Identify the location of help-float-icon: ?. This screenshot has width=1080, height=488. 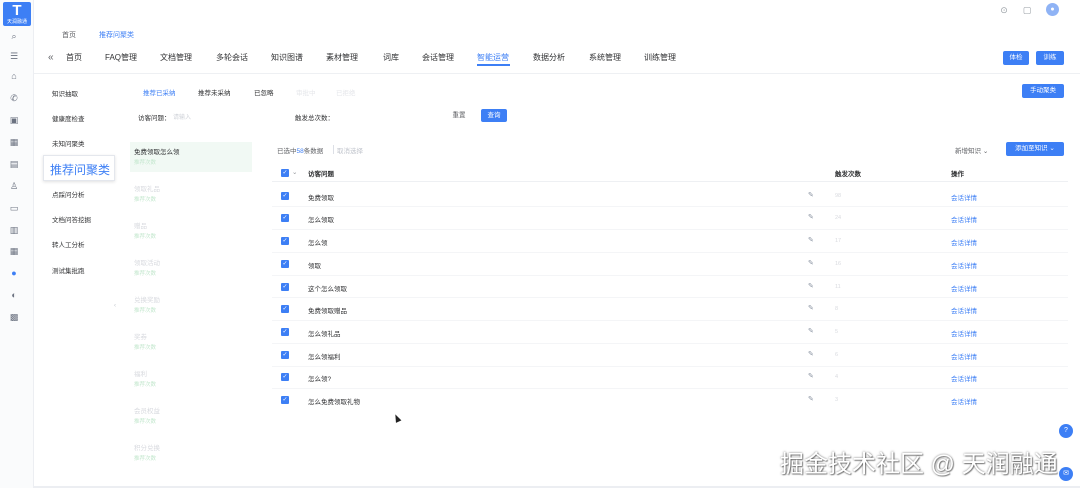
(1066, 431).